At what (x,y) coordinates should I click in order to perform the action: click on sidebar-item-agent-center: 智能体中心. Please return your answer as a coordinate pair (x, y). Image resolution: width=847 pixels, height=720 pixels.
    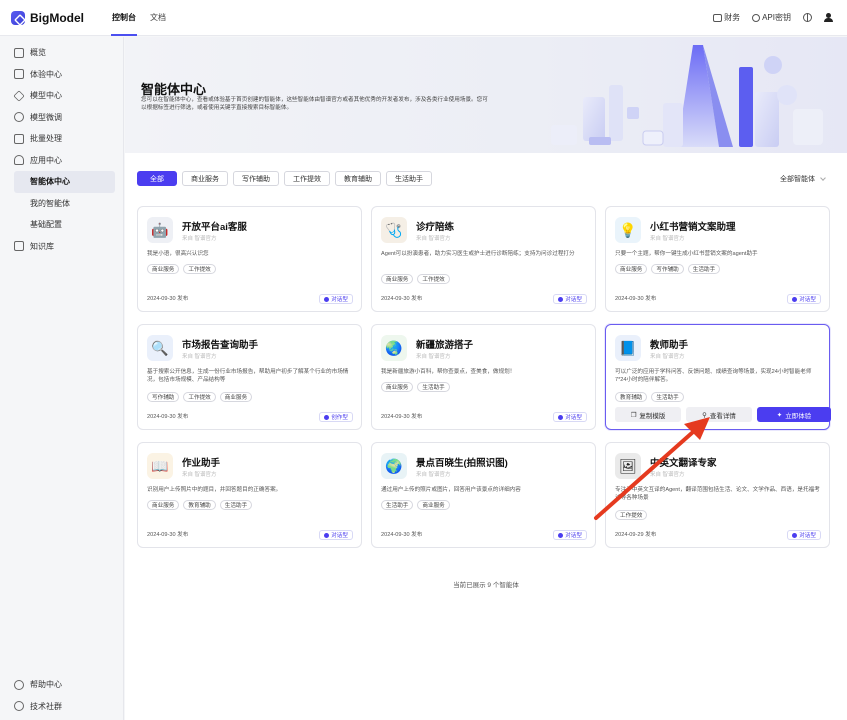
    Looking at the image, I should click on (64, 182).